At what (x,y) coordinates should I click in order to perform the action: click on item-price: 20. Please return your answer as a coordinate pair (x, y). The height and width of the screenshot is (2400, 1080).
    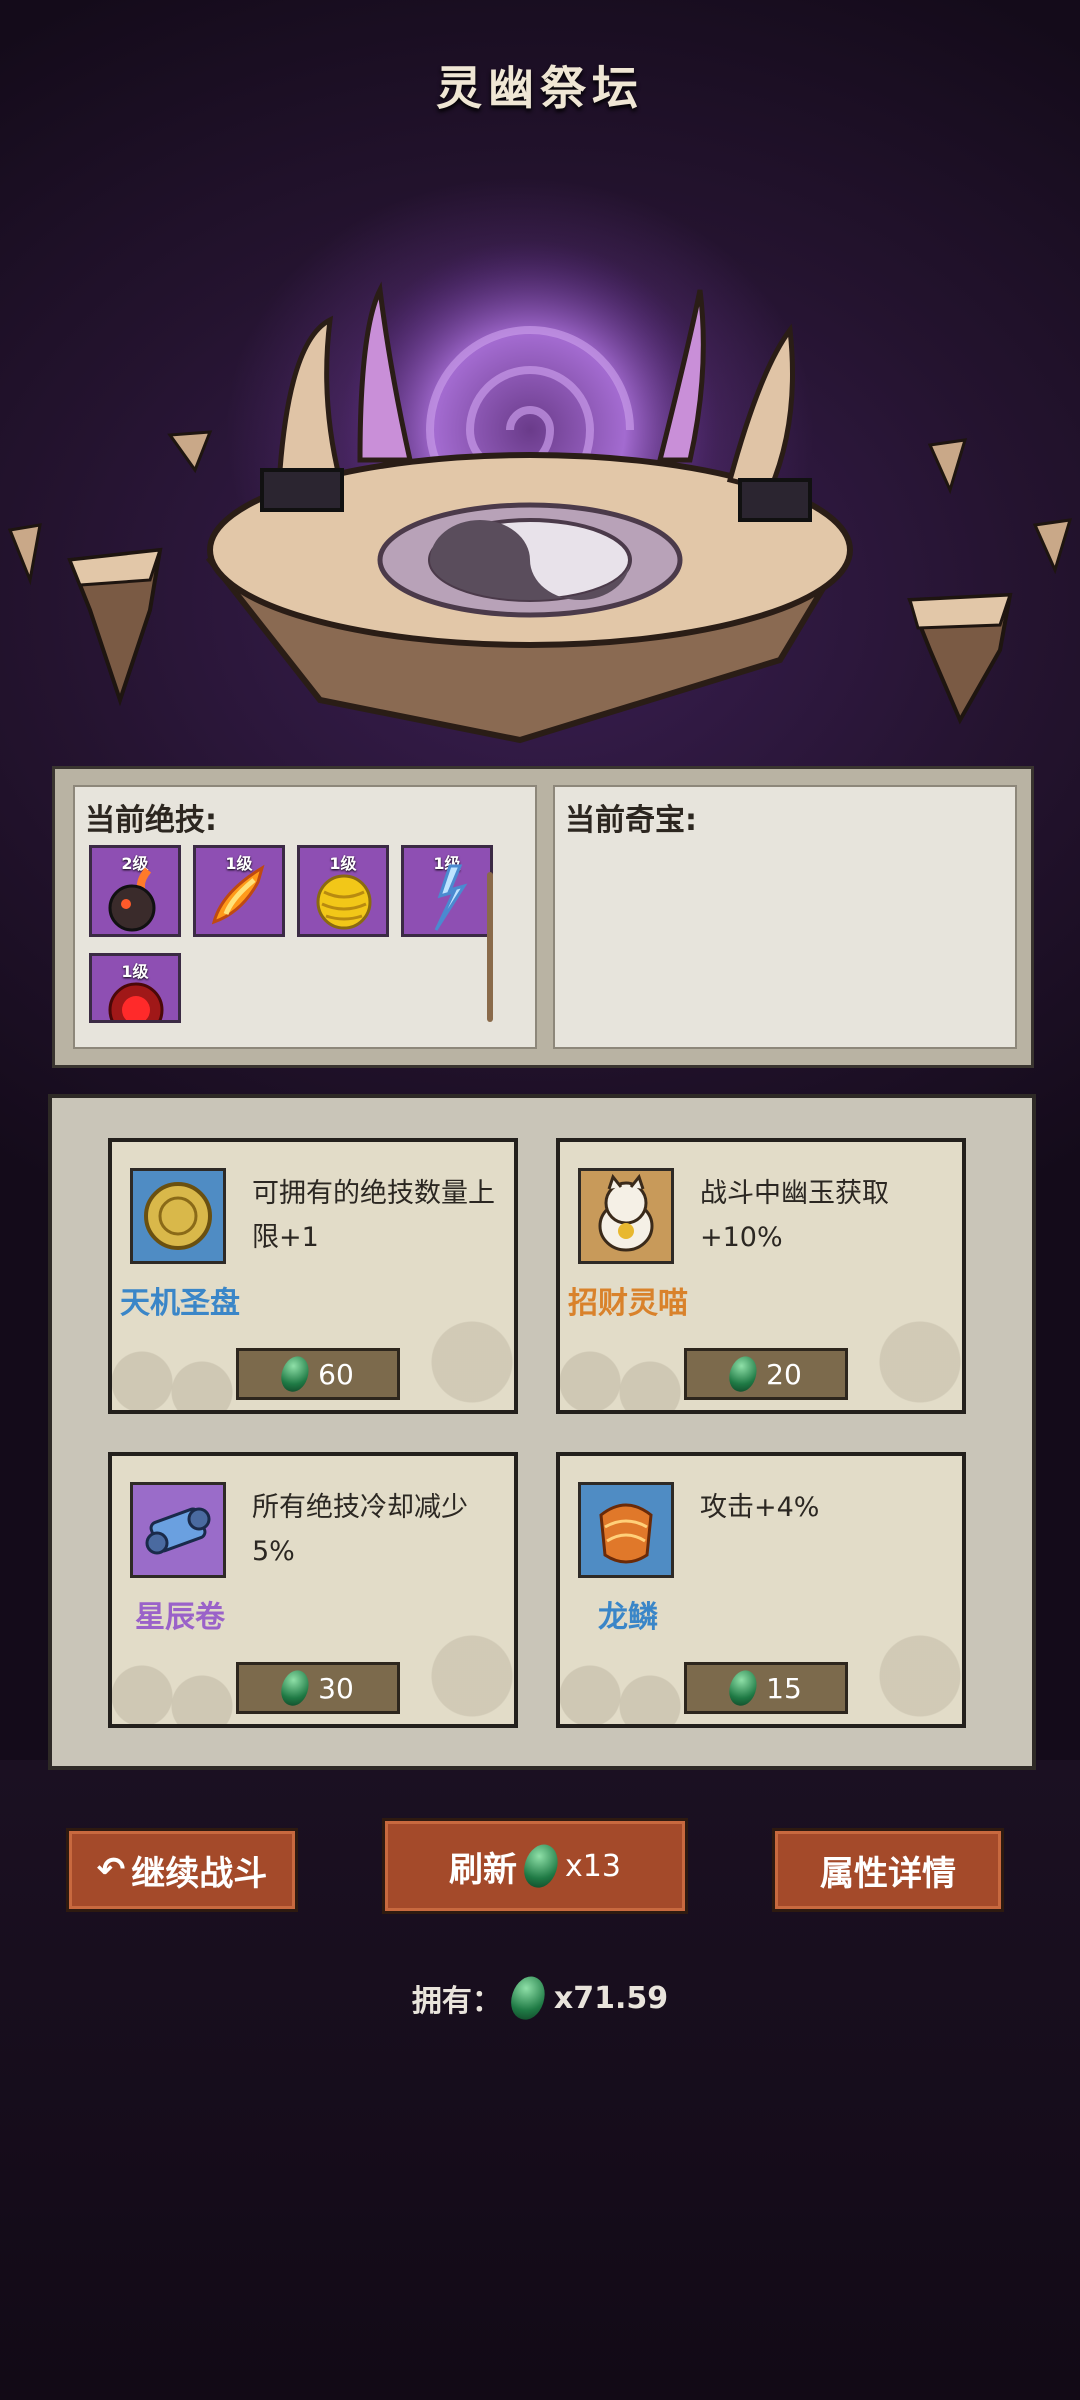
    Looking at the image, I should click on (784, 1374).